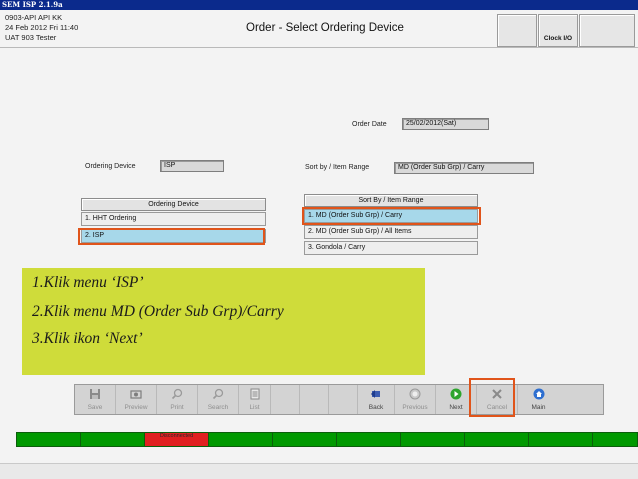 This screenshot has height=479, width=638. Describe the element at coordinates (173, 204) in the screenshot. I see `ordering-device-panel-header: Ordering Device` at that location.